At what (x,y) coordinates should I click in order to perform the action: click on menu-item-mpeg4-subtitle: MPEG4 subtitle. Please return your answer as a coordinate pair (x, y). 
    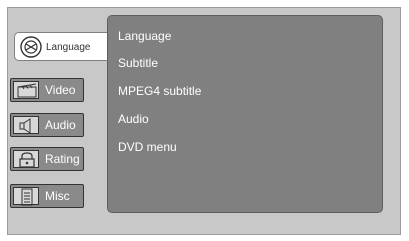
    Looking at the image, I should click on (159, 91).